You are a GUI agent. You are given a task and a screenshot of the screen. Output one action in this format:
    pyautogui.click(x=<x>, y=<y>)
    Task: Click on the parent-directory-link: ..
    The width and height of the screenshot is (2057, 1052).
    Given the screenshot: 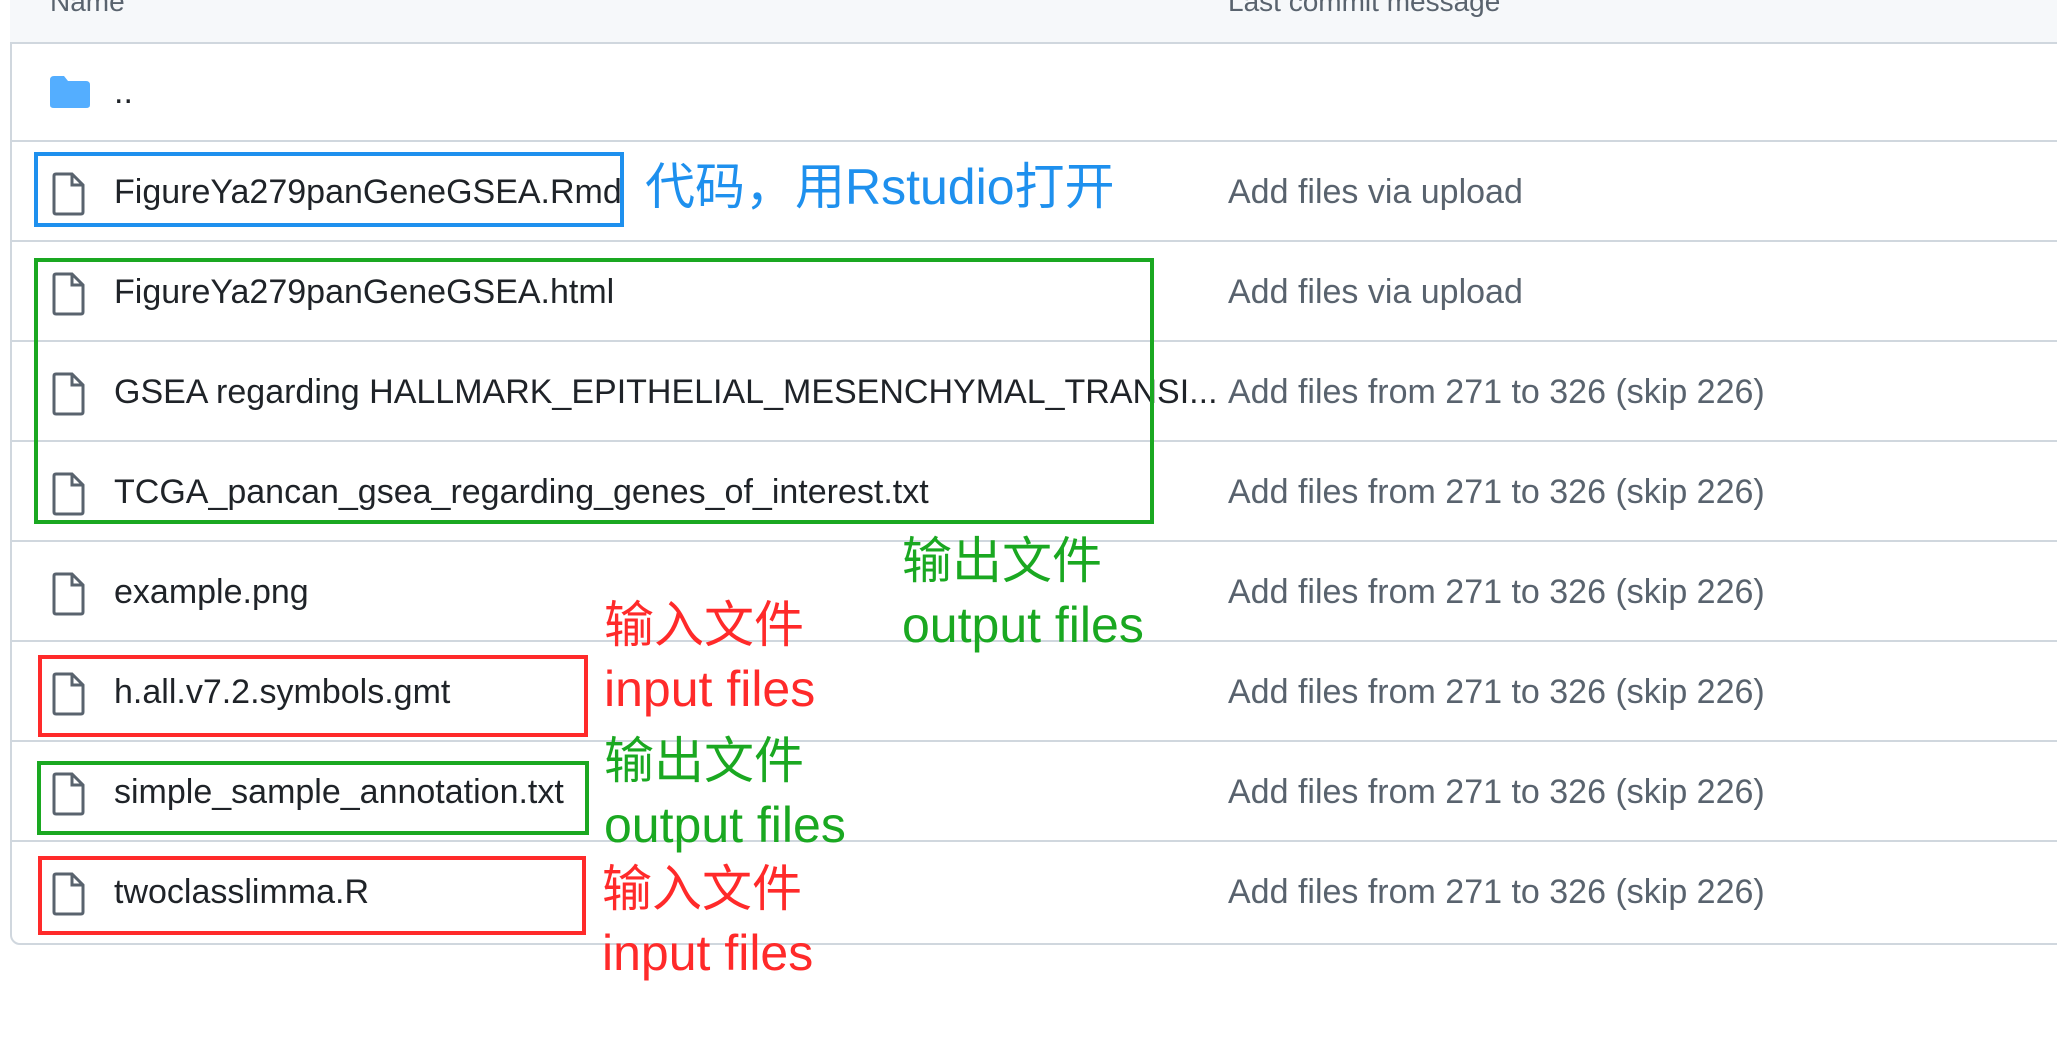 What is the action you would take?
    pyautogui.click(x=123, y=92)
    